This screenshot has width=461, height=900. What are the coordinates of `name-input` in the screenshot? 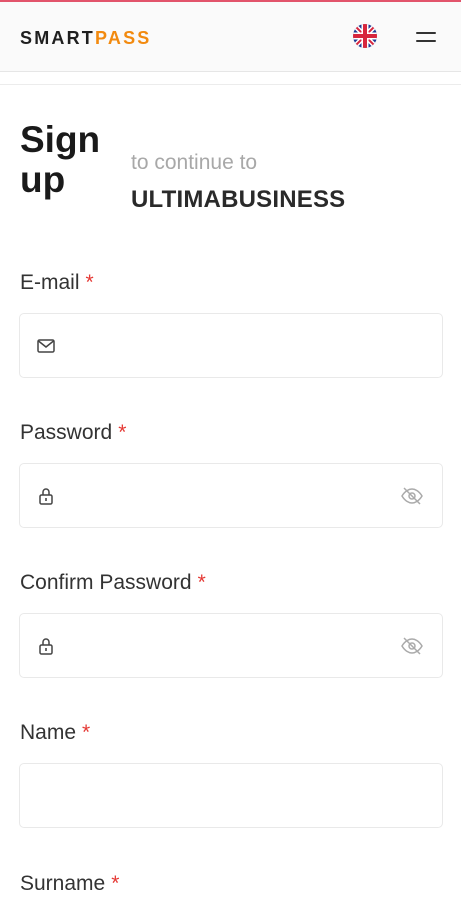 It's located at (186, 795).